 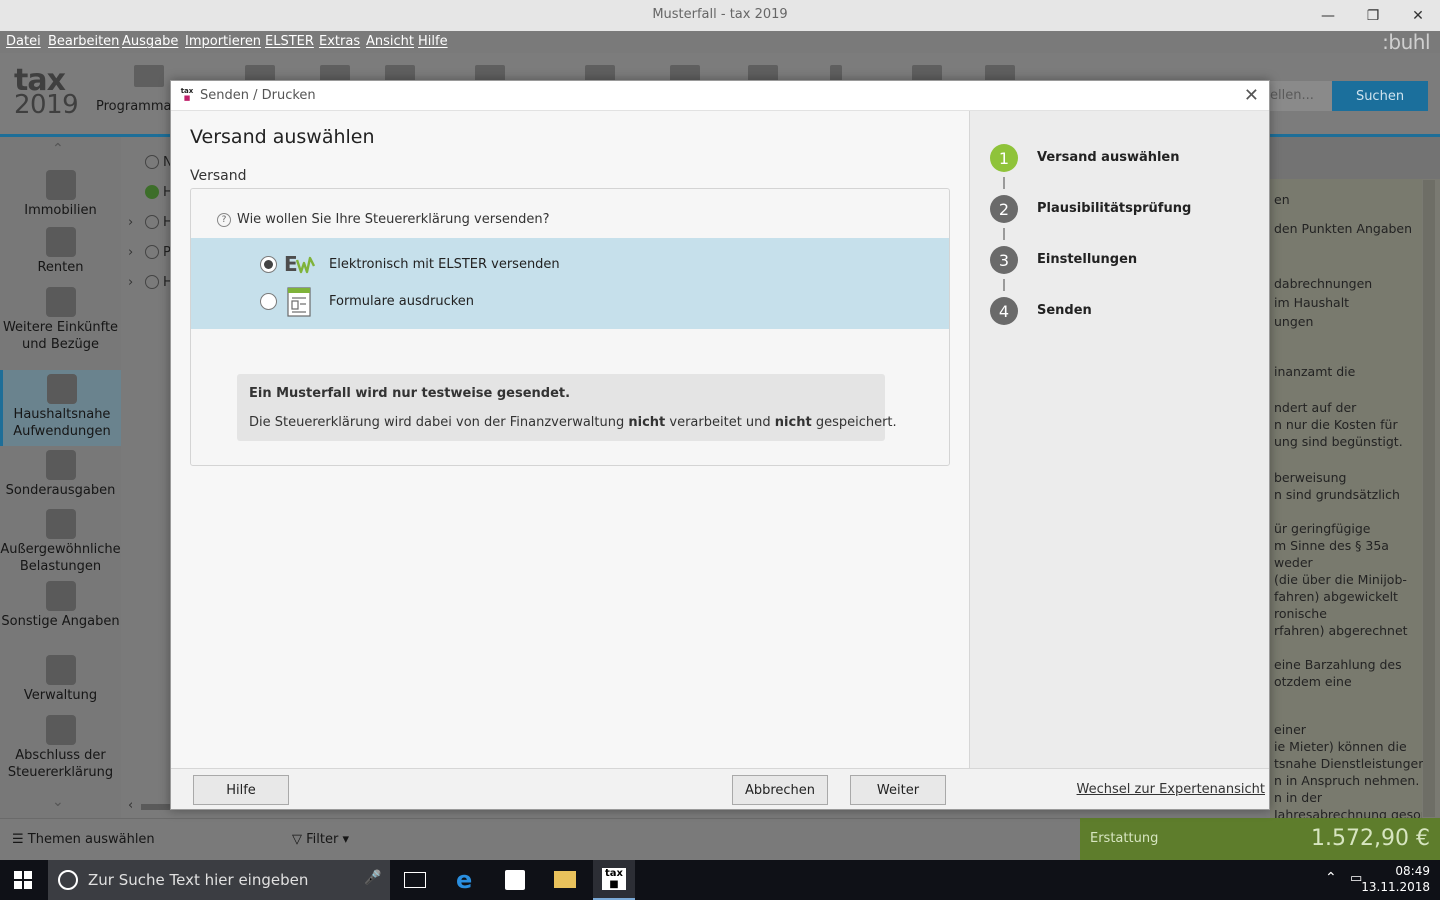 I want to click on help-text: ungen, so click(x=1294, y=321).